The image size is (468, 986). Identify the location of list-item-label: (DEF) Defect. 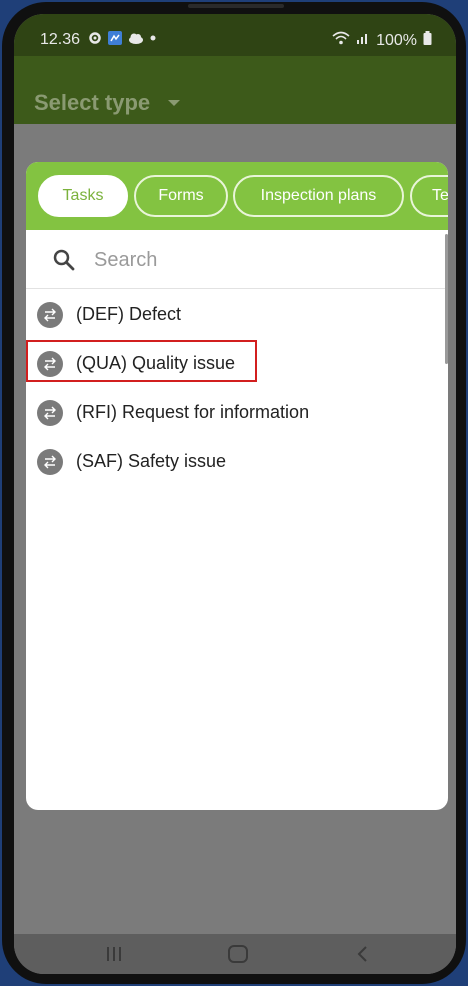
(129, 314).